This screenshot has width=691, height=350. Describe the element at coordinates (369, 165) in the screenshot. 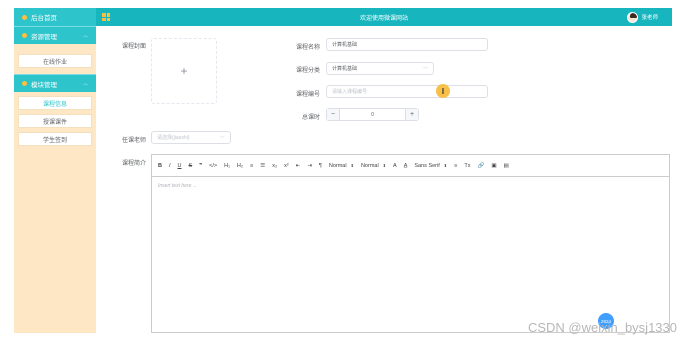

I see `header-select-value: Normal` at that location.